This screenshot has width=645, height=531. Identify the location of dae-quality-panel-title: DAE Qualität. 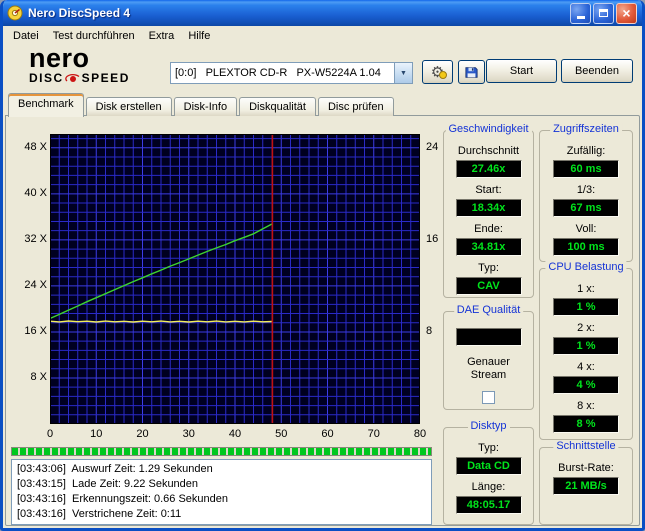
(488, 310).